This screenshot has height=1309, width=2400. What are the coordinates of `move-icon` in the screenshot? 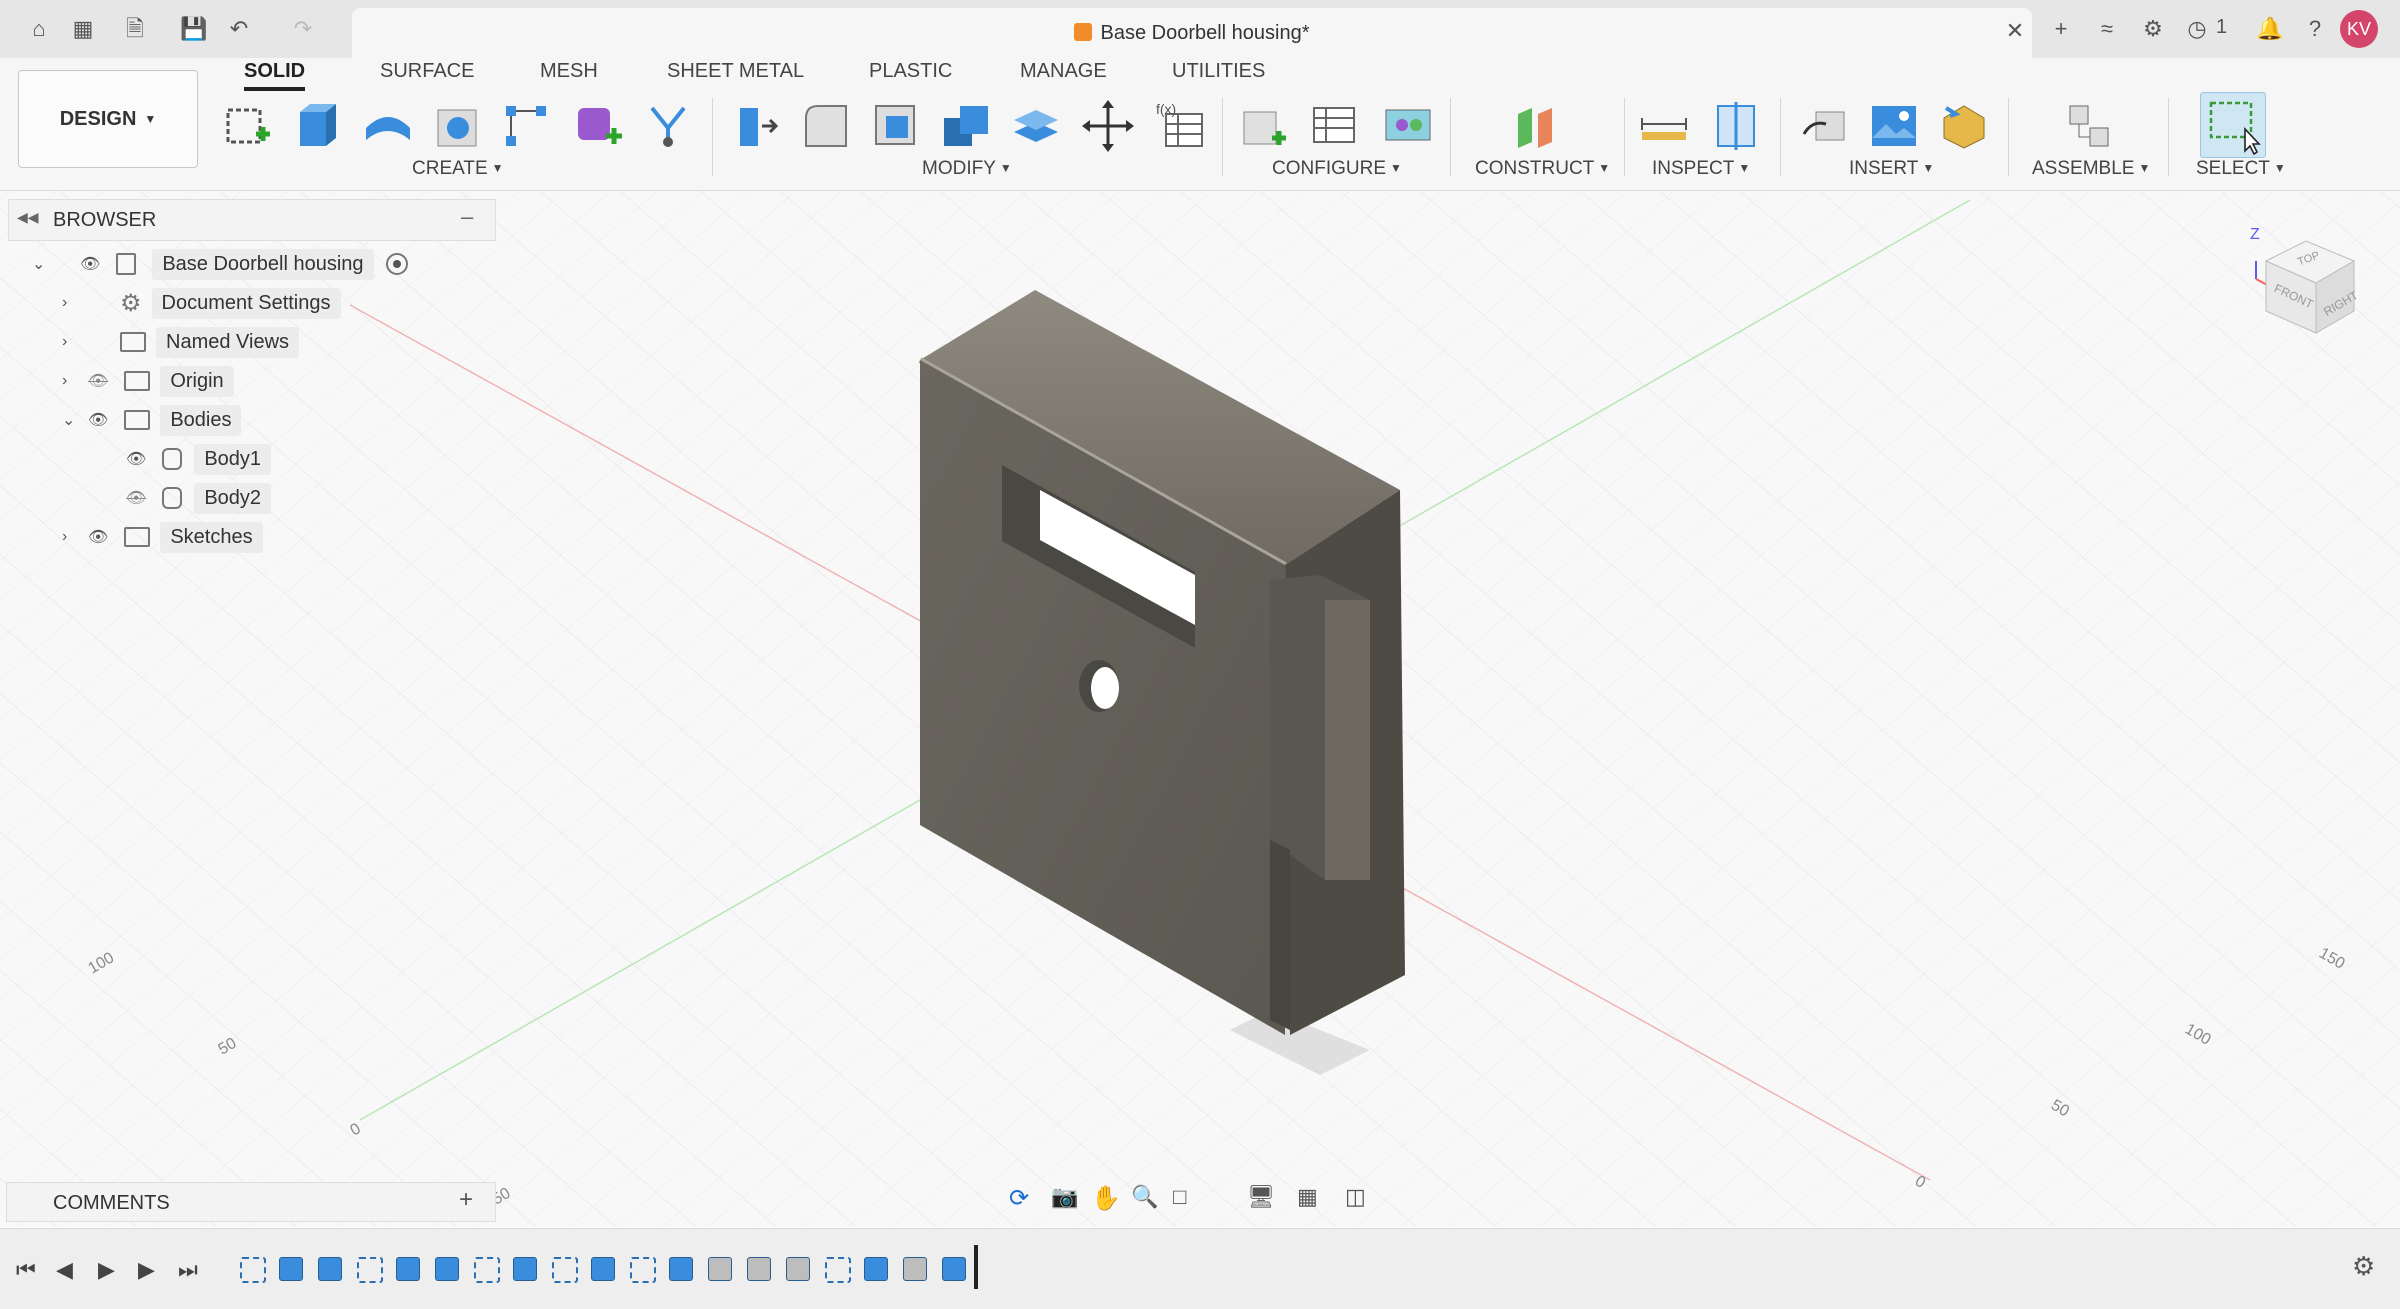 It's located at (1108, 126).